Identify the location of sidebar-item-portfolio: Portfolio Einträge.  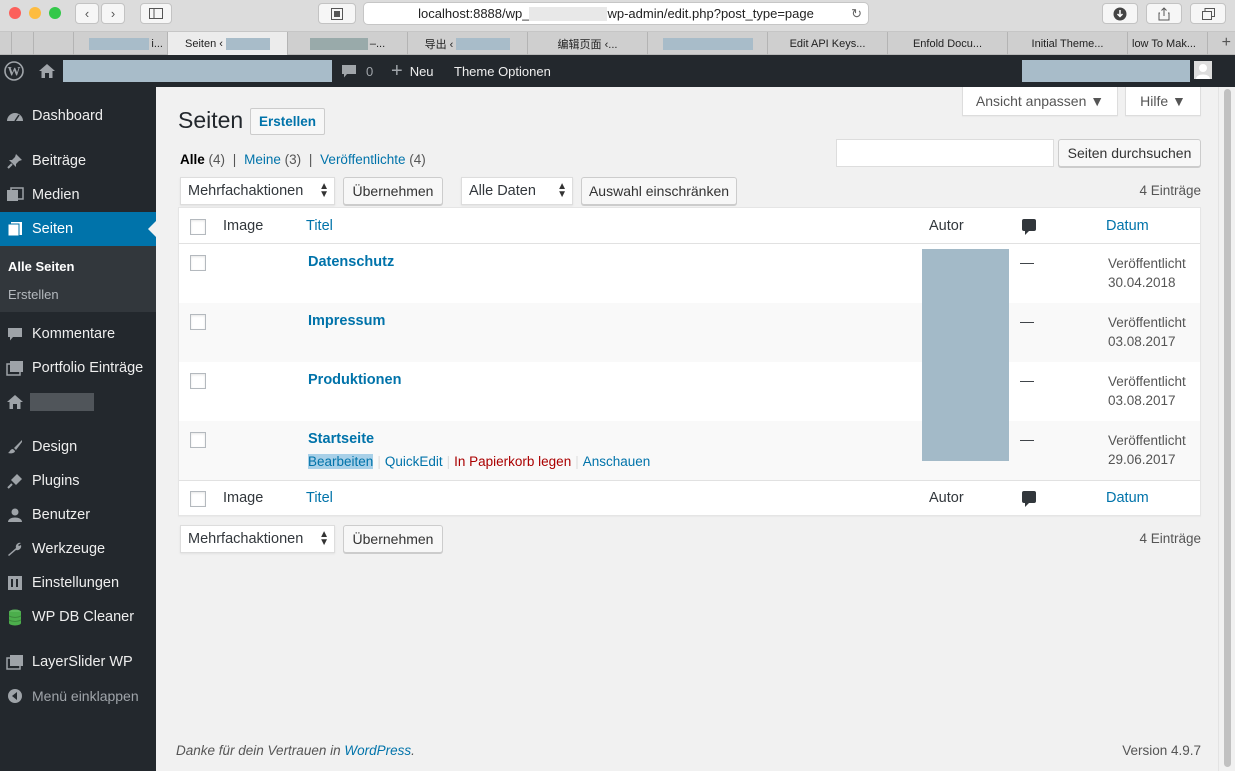
(78, 368).